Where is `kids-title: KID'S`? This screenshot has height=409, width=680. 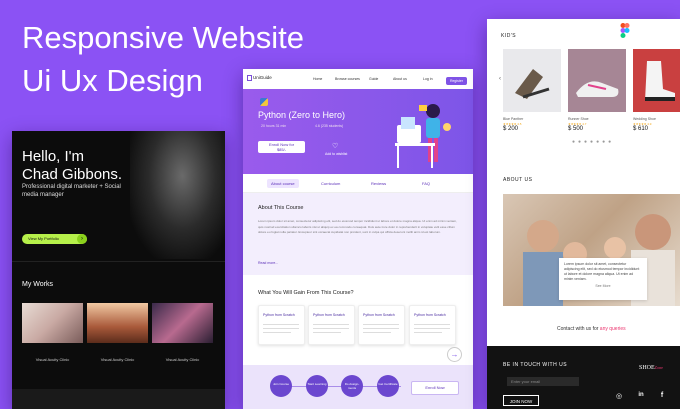
kids-title: KID'S is located at coordinates (509, 36).